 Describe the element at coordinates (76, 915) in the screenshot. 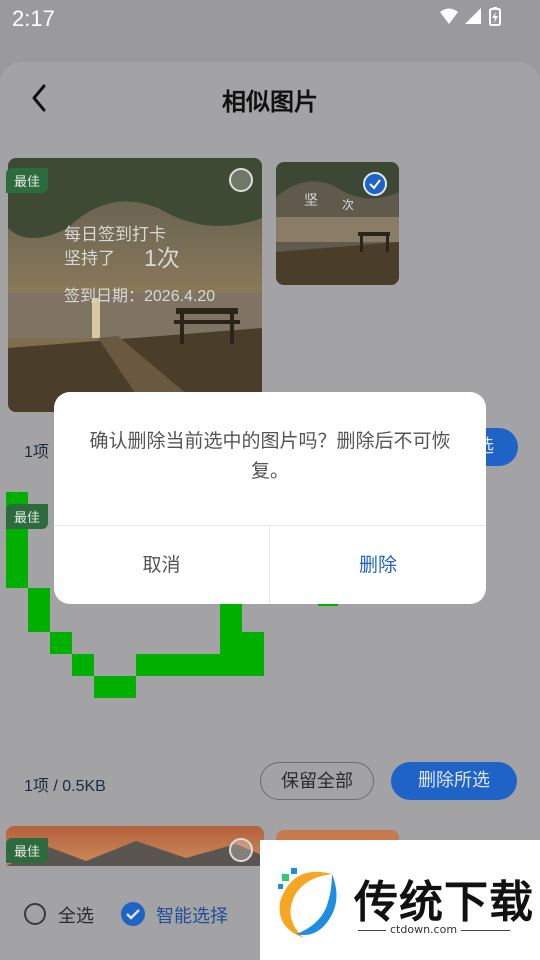

I see `select-all-label: 全选` at that location.